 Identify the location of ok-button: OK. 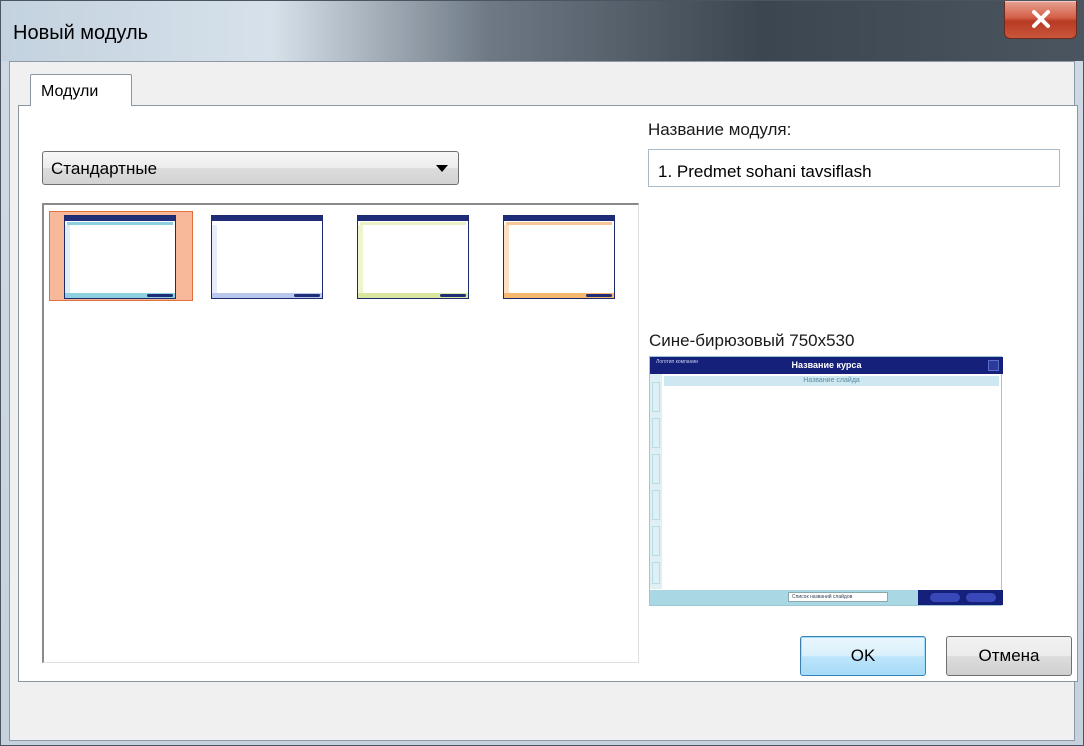
(863, 656).